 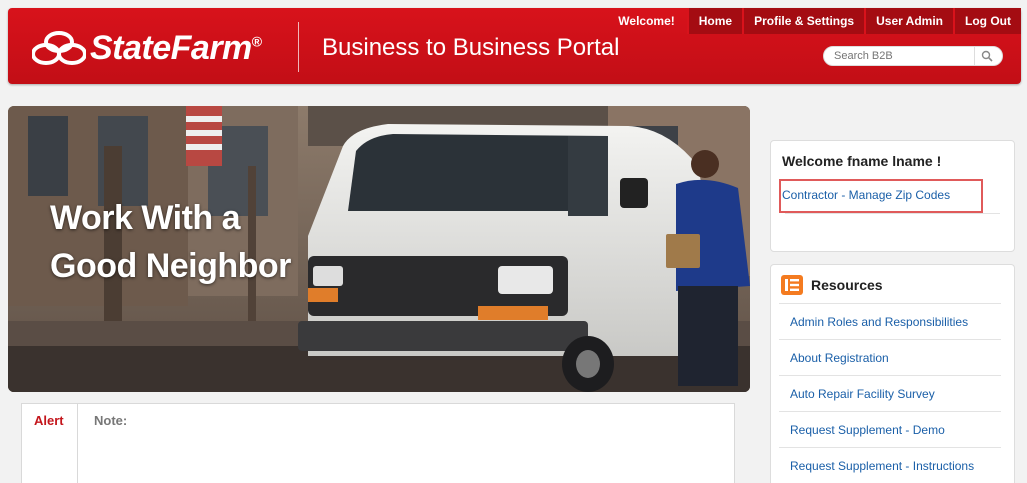 I want to click on welcome-text: Welcome!, so click(x=646, y=21).